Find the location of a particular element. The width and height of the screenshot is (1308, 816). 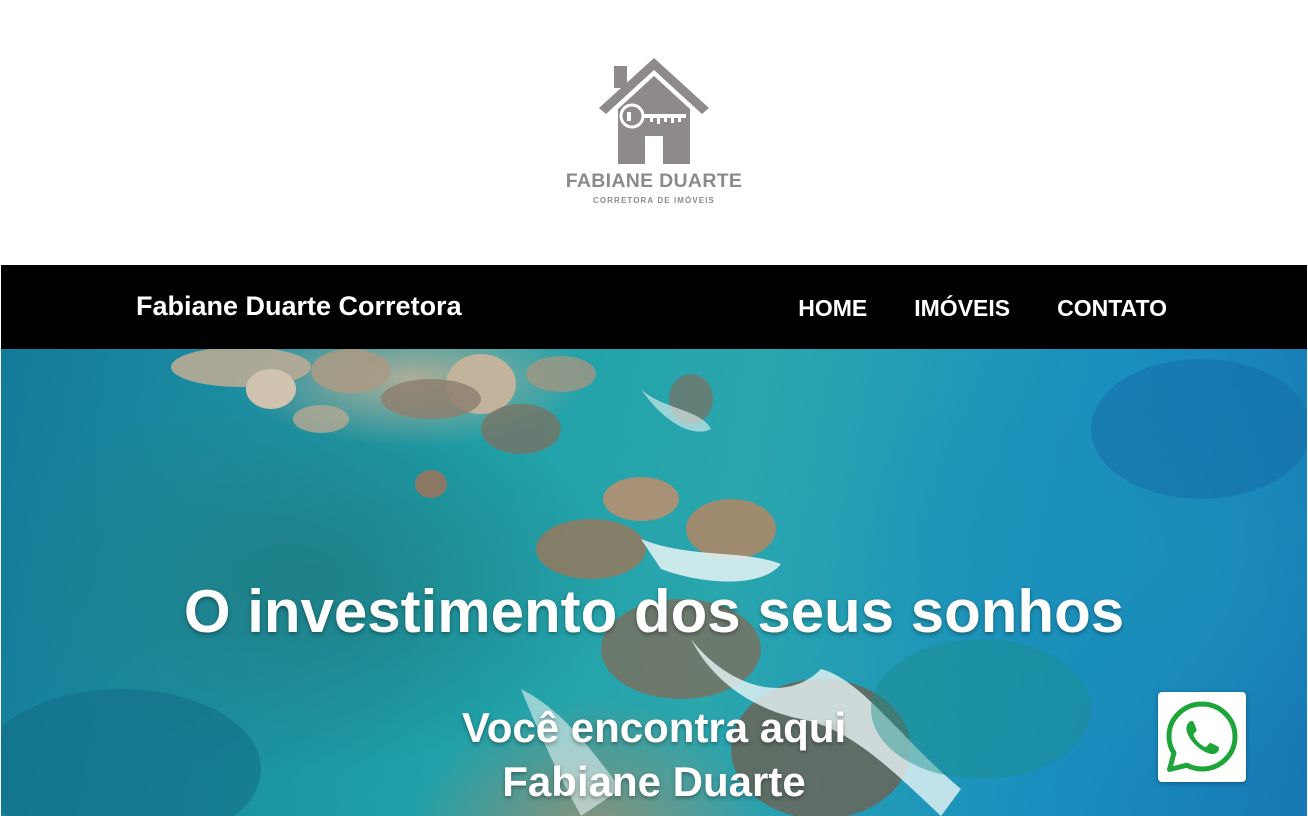

whatsapp-button is located at coordinates (1202, 737).